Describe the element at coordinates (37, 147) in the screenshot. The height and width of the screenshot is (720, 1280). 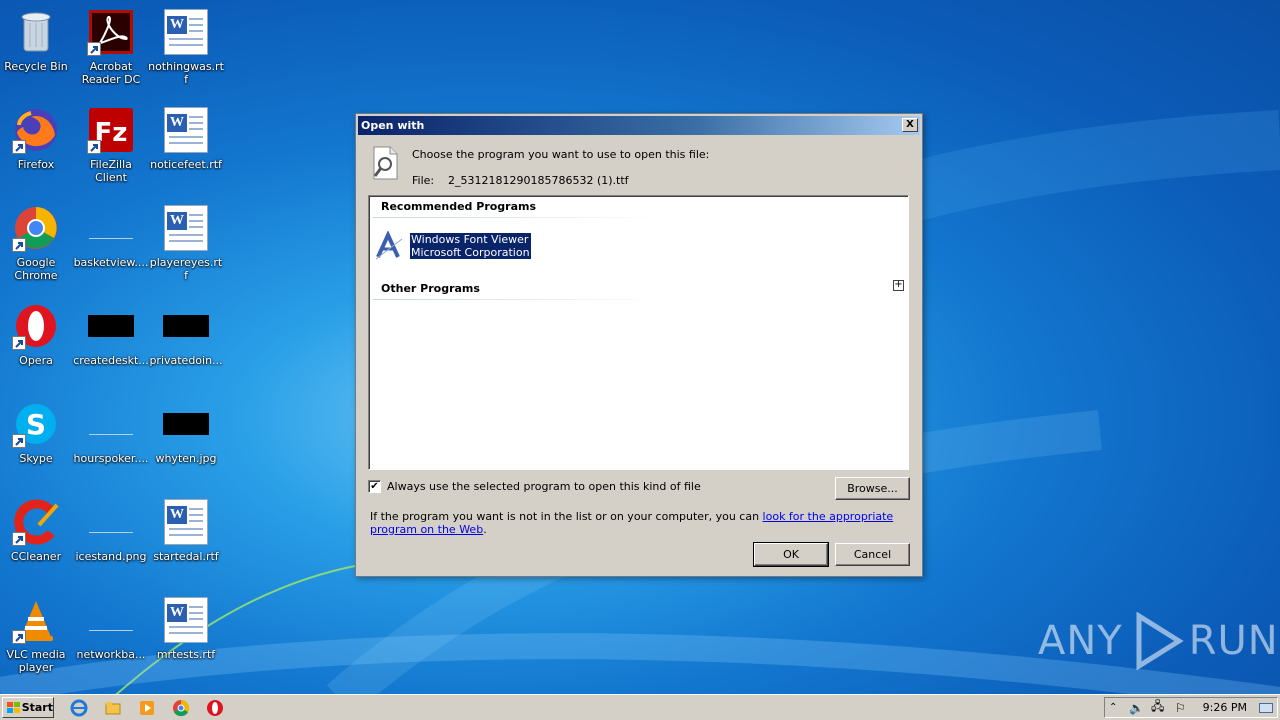
I see `desktop-icon-firefox: Firefox` at that location.